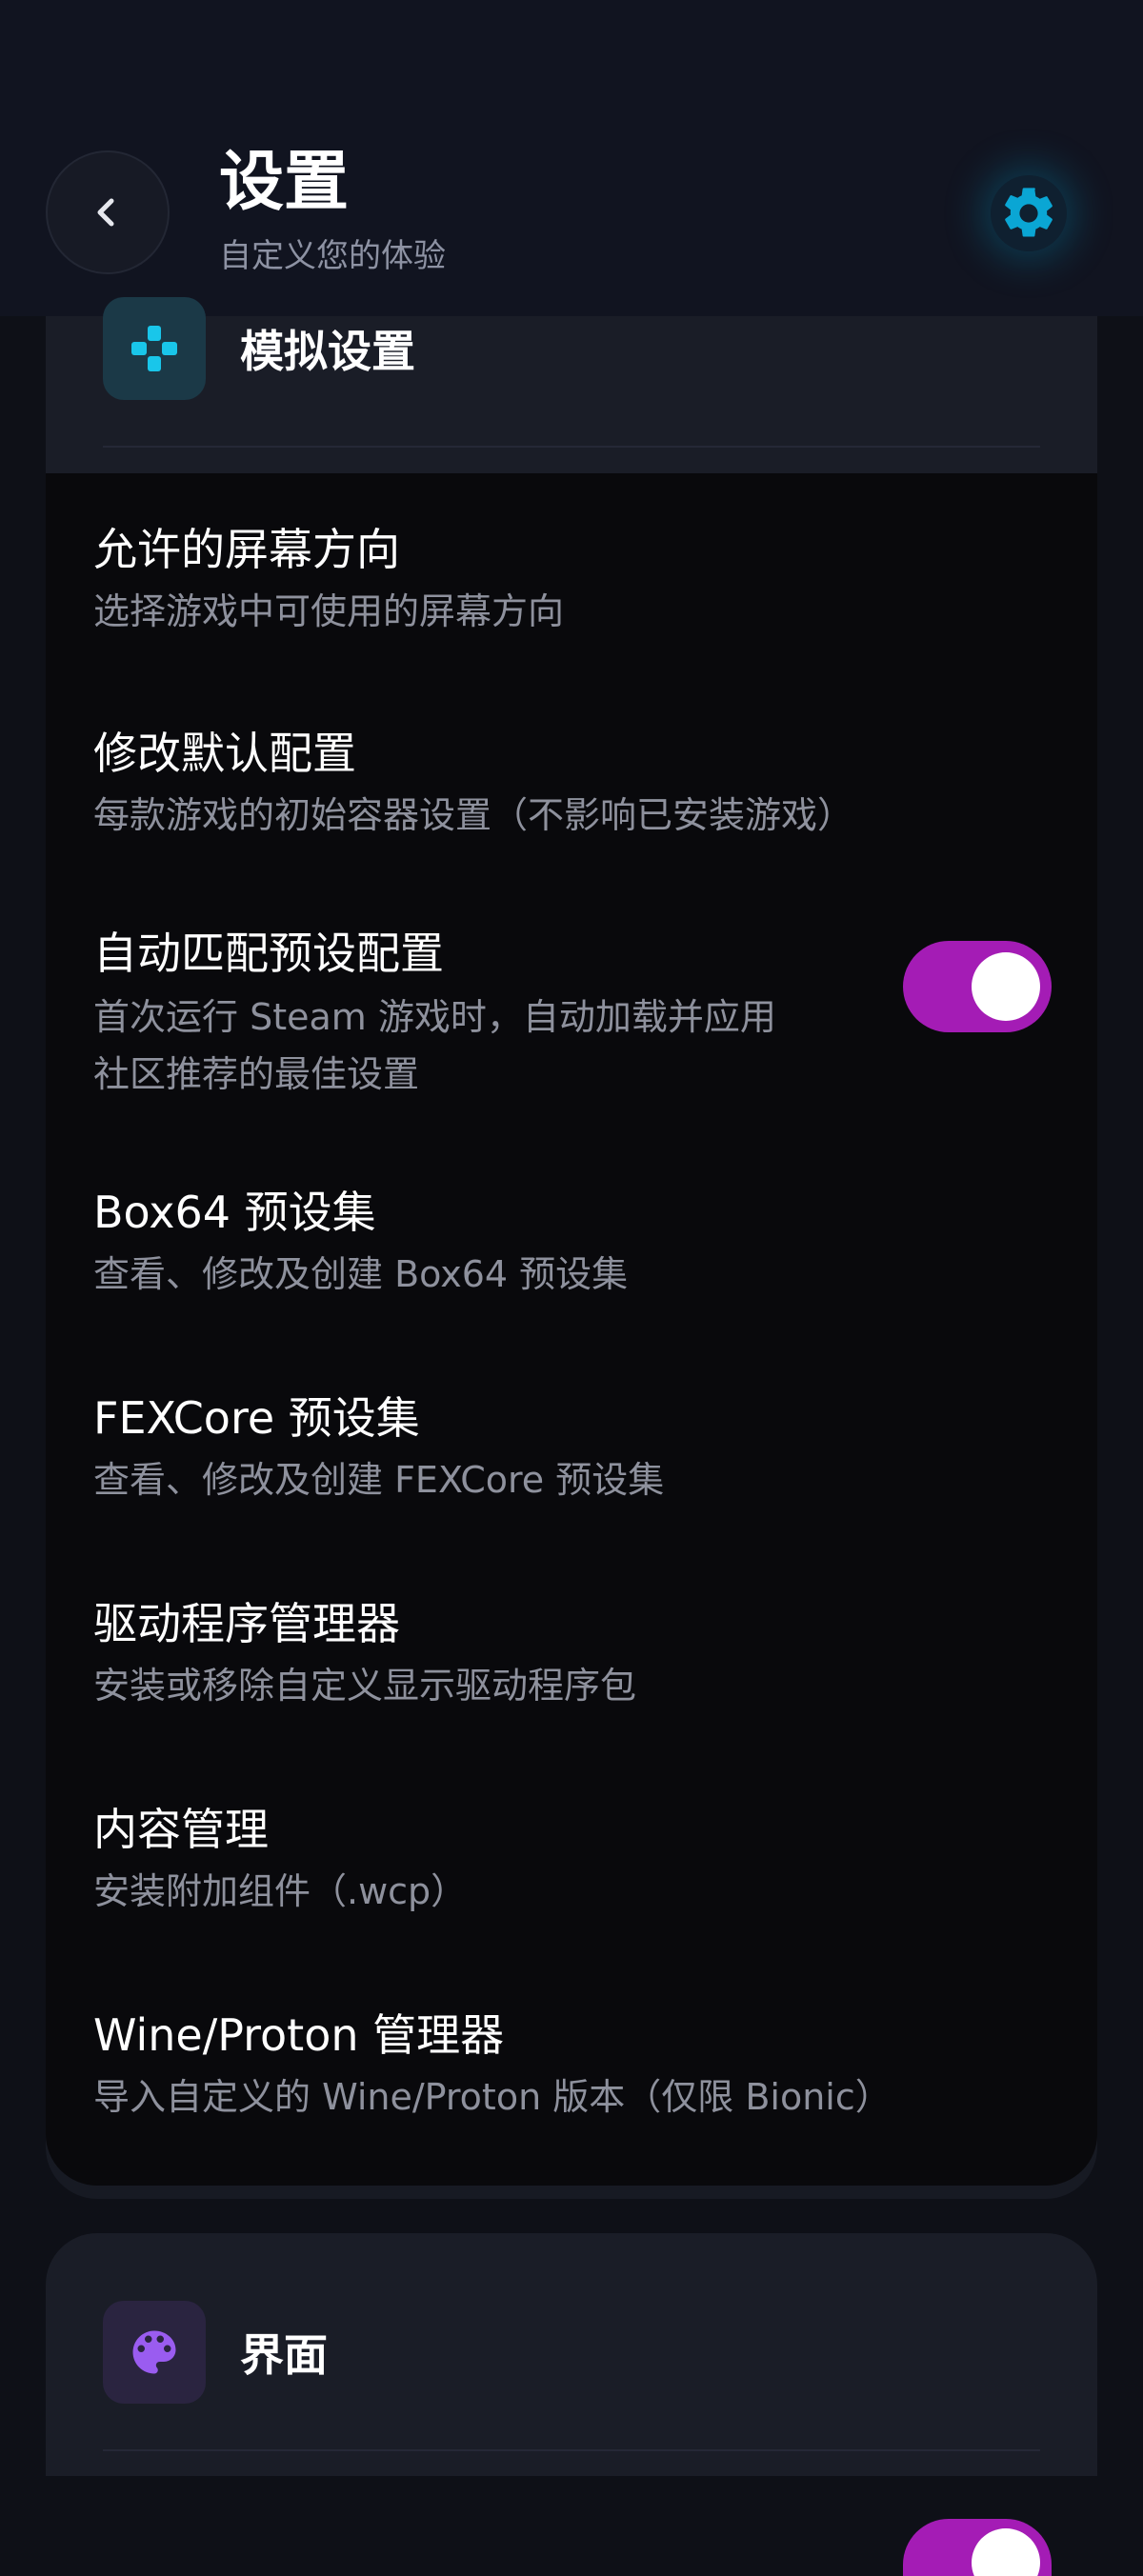 The image size is (1143, 2576). Describe the element at coordinates (571, 158) in the screenshot. I see `top-app-bar` at that location.